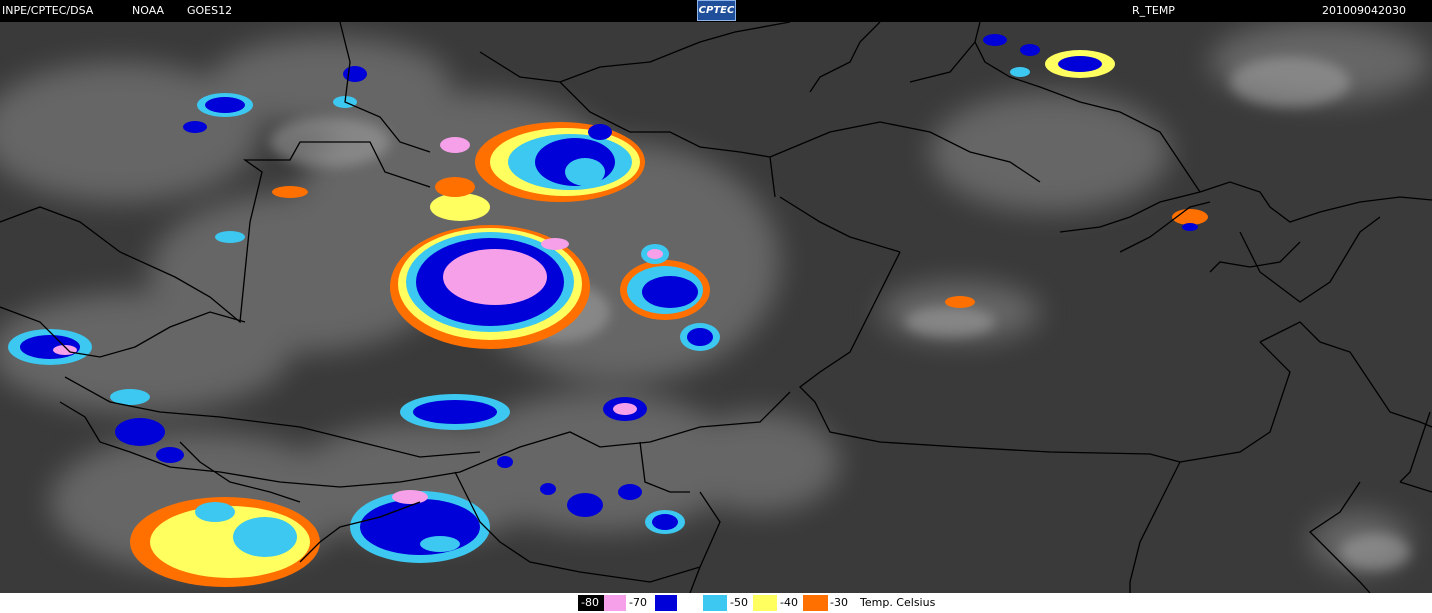  What do you see at coordinates (789, 602) in the screenshot?
I see `legend-label-minus40: -40` at bounding box center [789, 602].